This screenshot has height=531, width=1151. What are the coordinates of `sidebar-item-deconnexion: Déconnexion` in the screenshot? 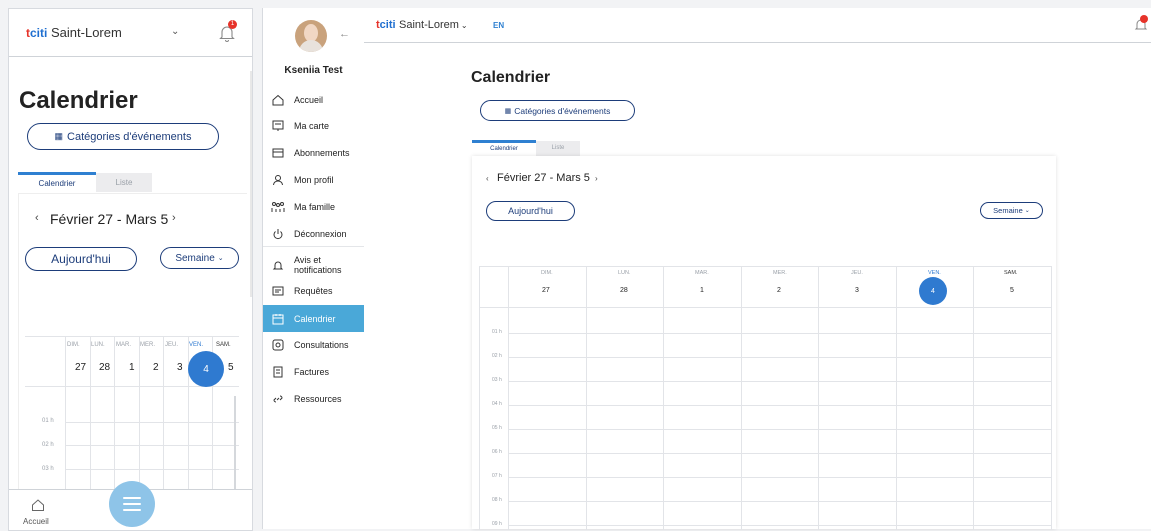 It's located at (313, 234).